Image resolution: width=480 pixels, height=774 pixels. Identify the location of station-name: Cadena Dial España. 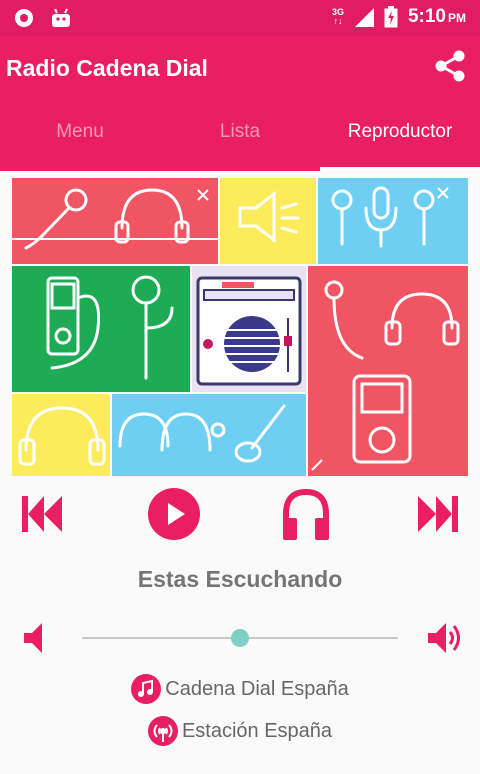
(257, 688).